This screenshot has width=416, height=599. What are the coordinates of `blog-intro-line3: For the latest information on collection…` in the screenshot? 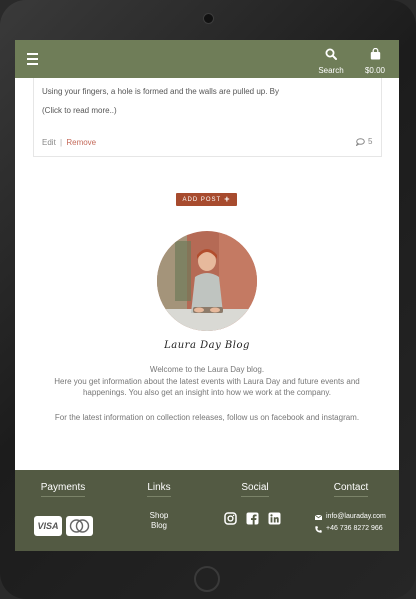 It's located at (207, 417).